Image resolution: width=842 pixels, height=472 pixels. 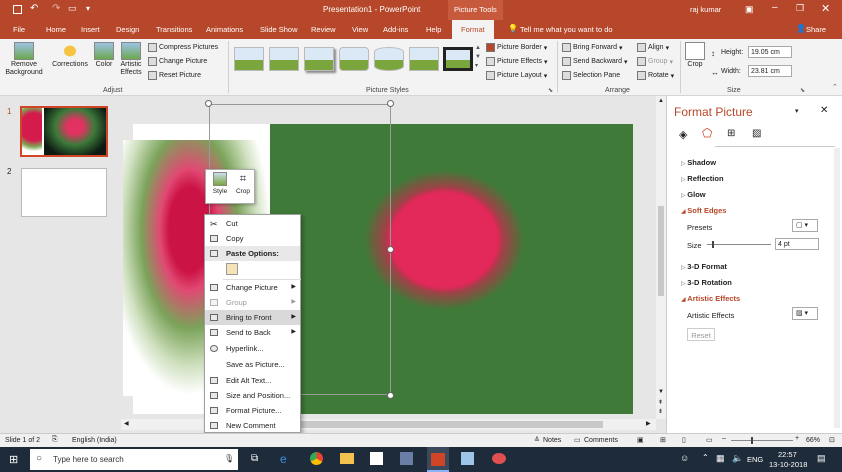 I want to click on picture-layout-button: Picture Layout ▾, so click(x=516, y=75).